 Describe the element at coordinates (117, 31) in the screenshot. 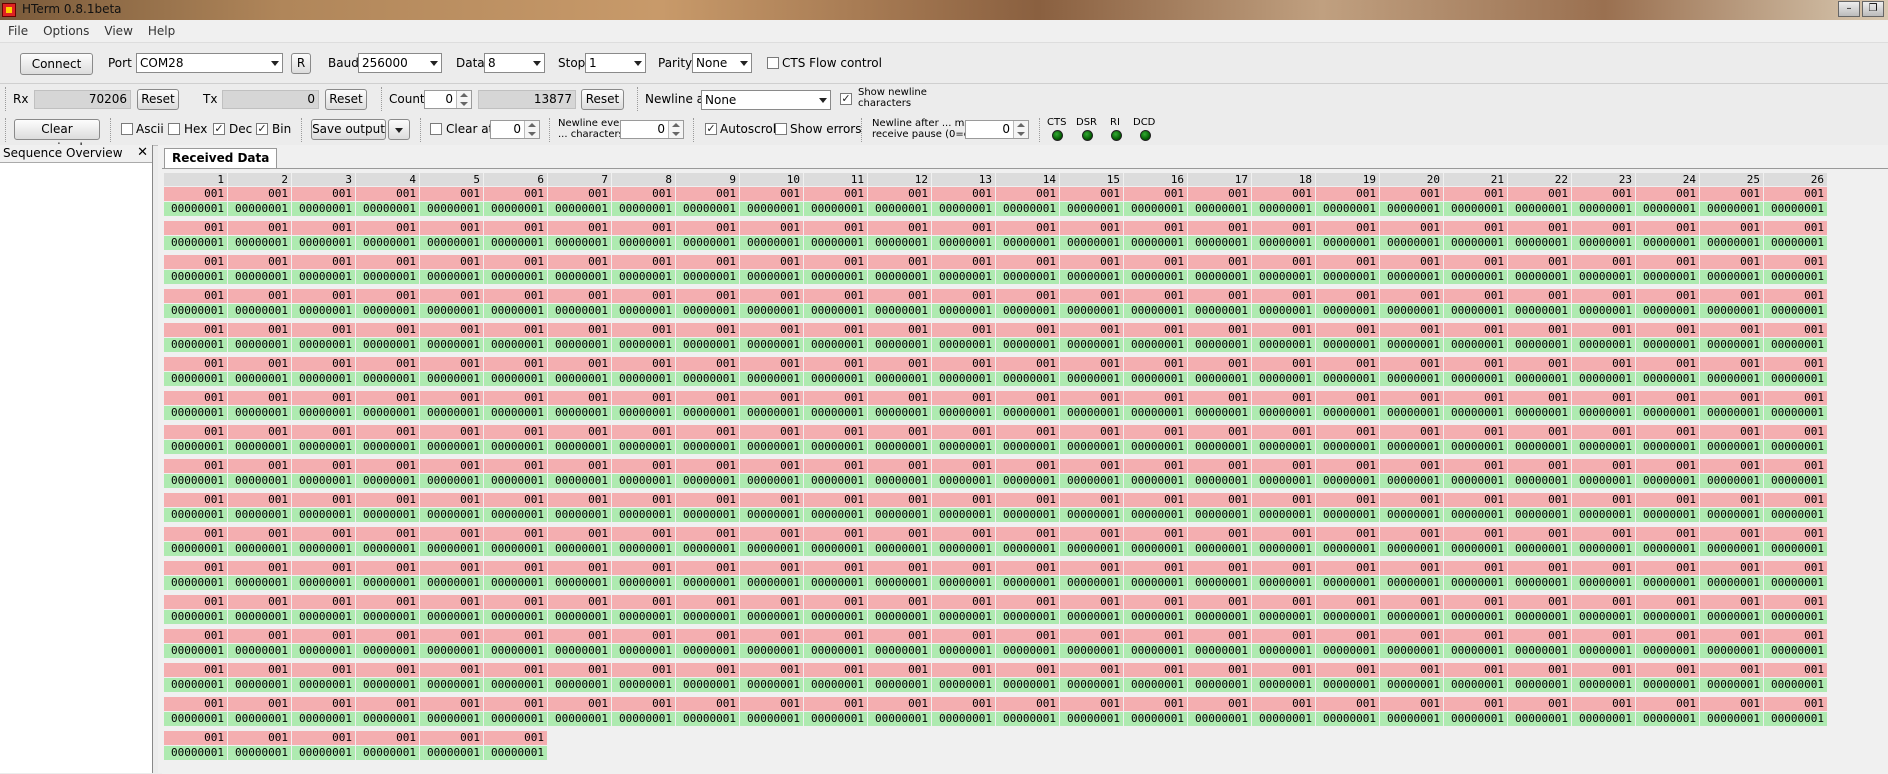

I see `menu-view: View` at that location.